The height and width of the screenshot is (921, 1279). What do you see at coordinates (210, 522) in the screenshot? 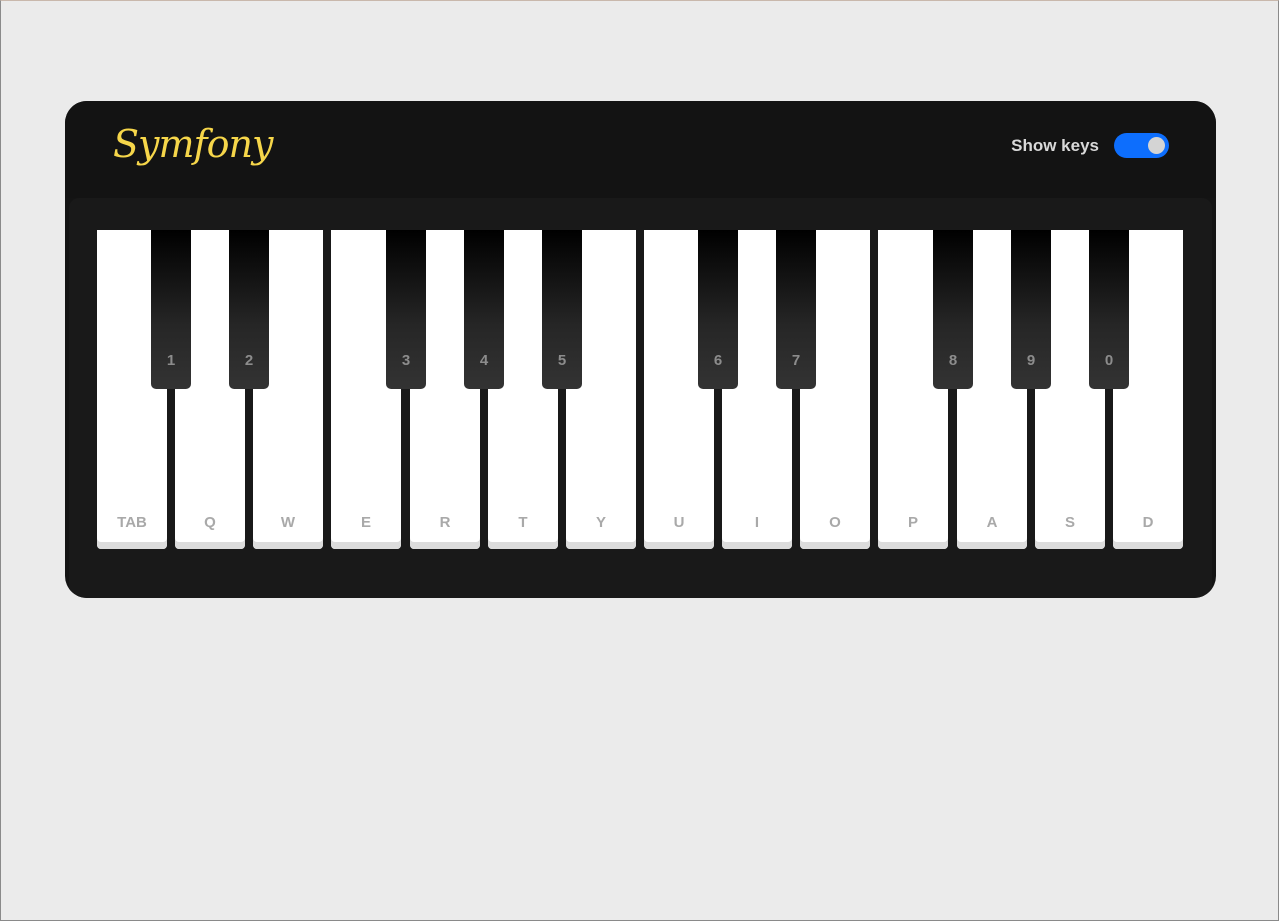
I see `key-label: Q` at bounding box center [210, 522].